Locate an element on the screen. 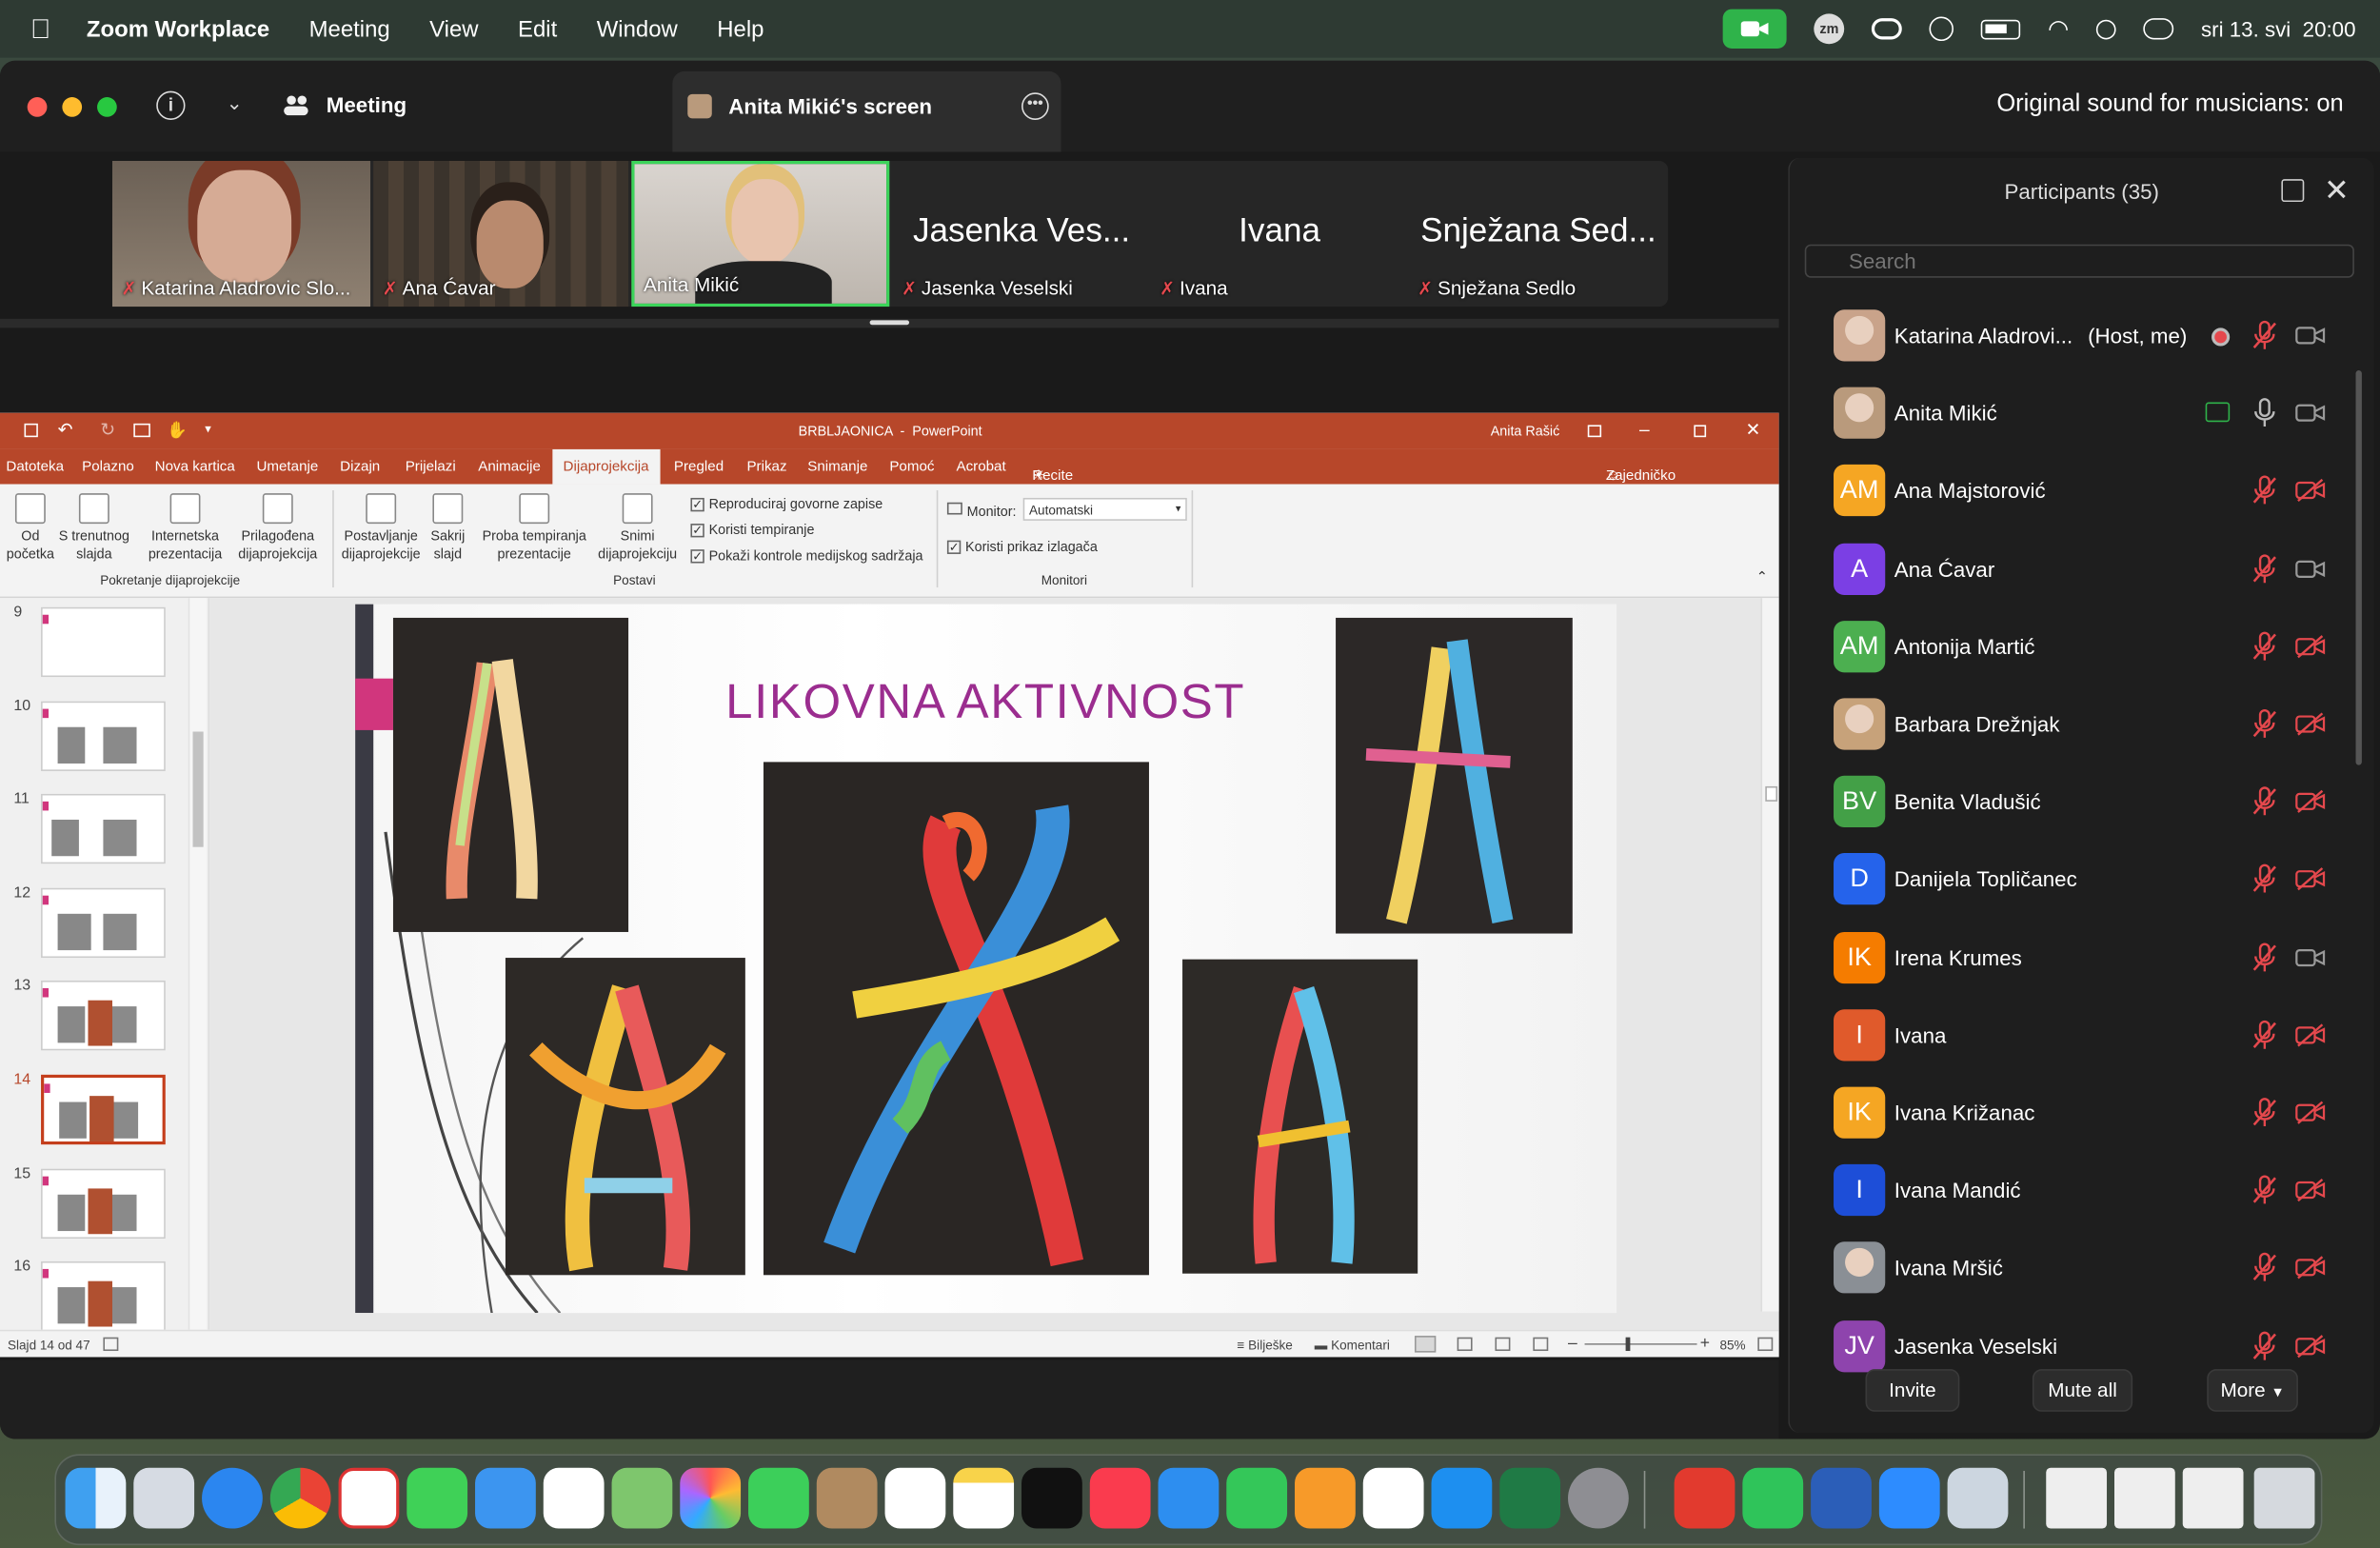 This screenshot has width=2380, height=1548. tab-acrobat: Acrobat is located at coordinates (981, 468).